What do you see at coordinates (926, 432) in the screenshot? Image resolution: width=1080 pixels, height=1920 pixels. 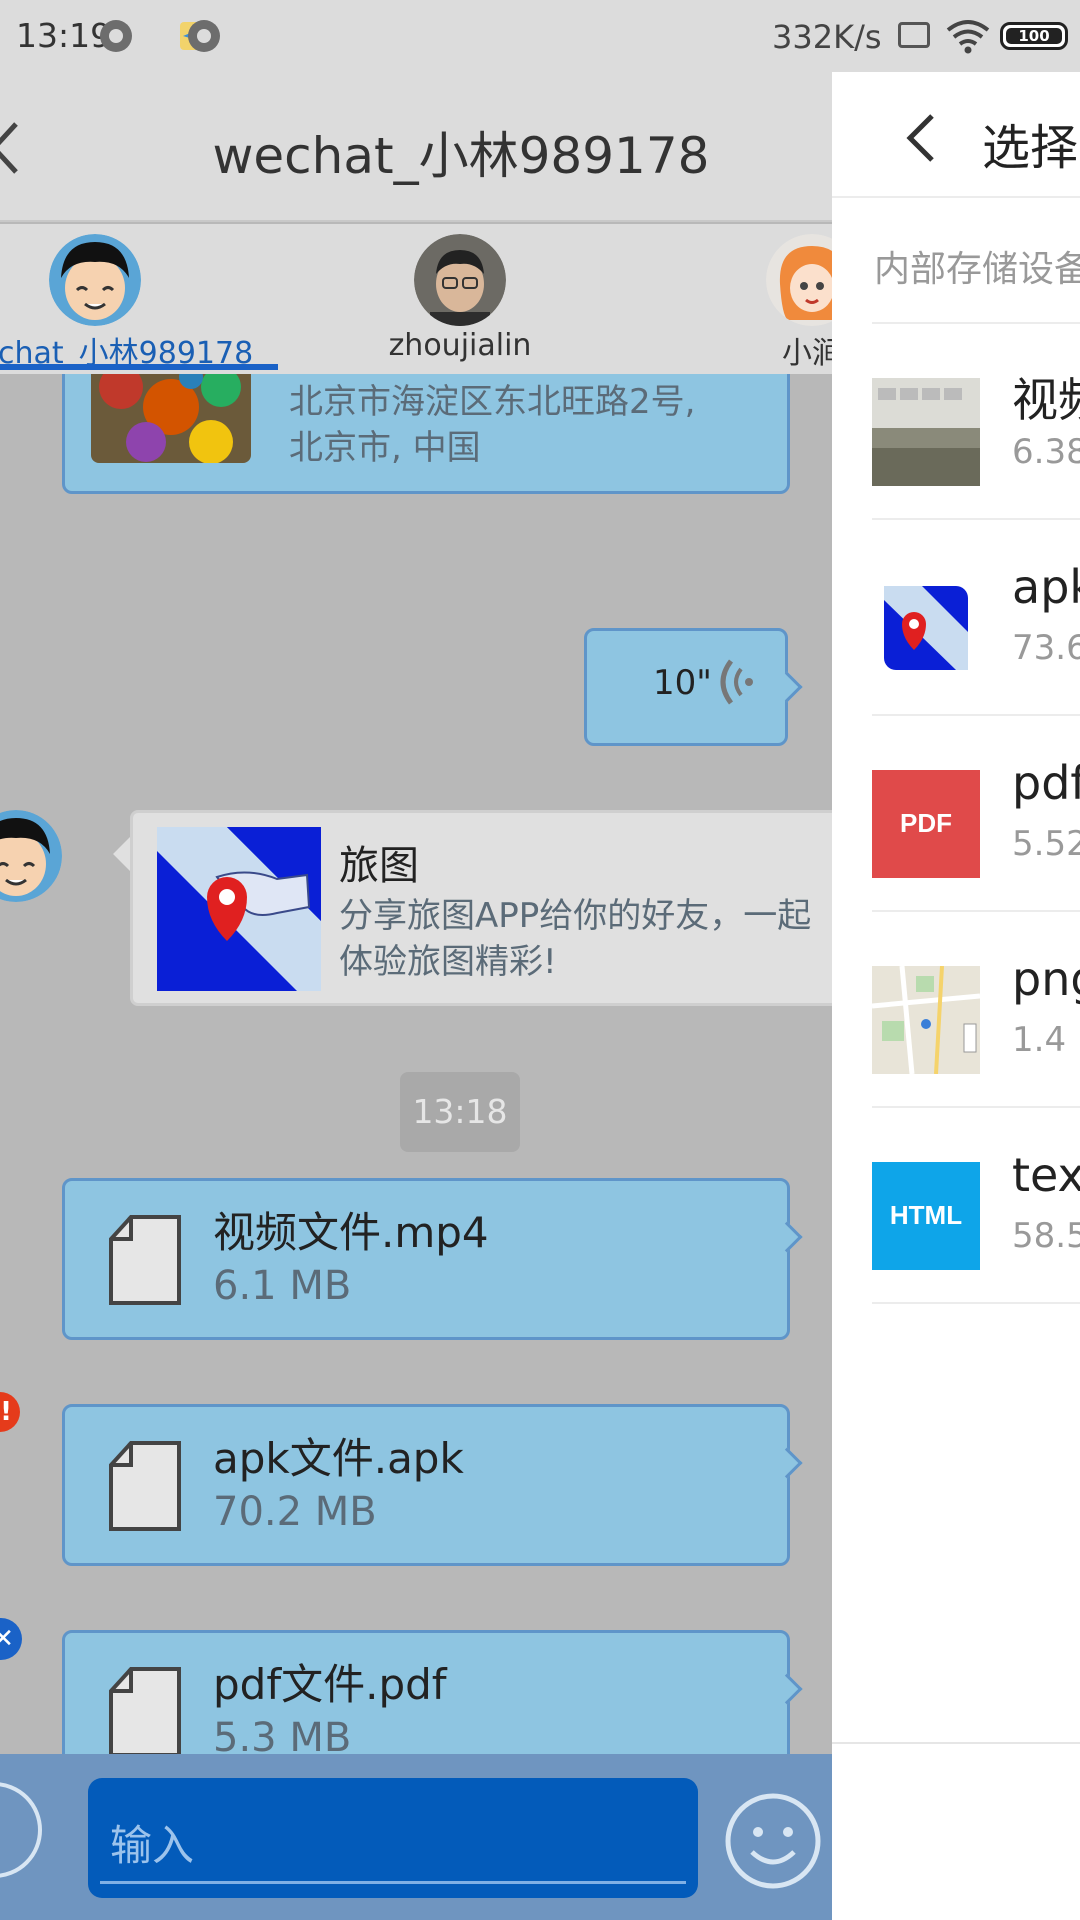 I see `video-thumbnail` at bounding box center [926, 432].